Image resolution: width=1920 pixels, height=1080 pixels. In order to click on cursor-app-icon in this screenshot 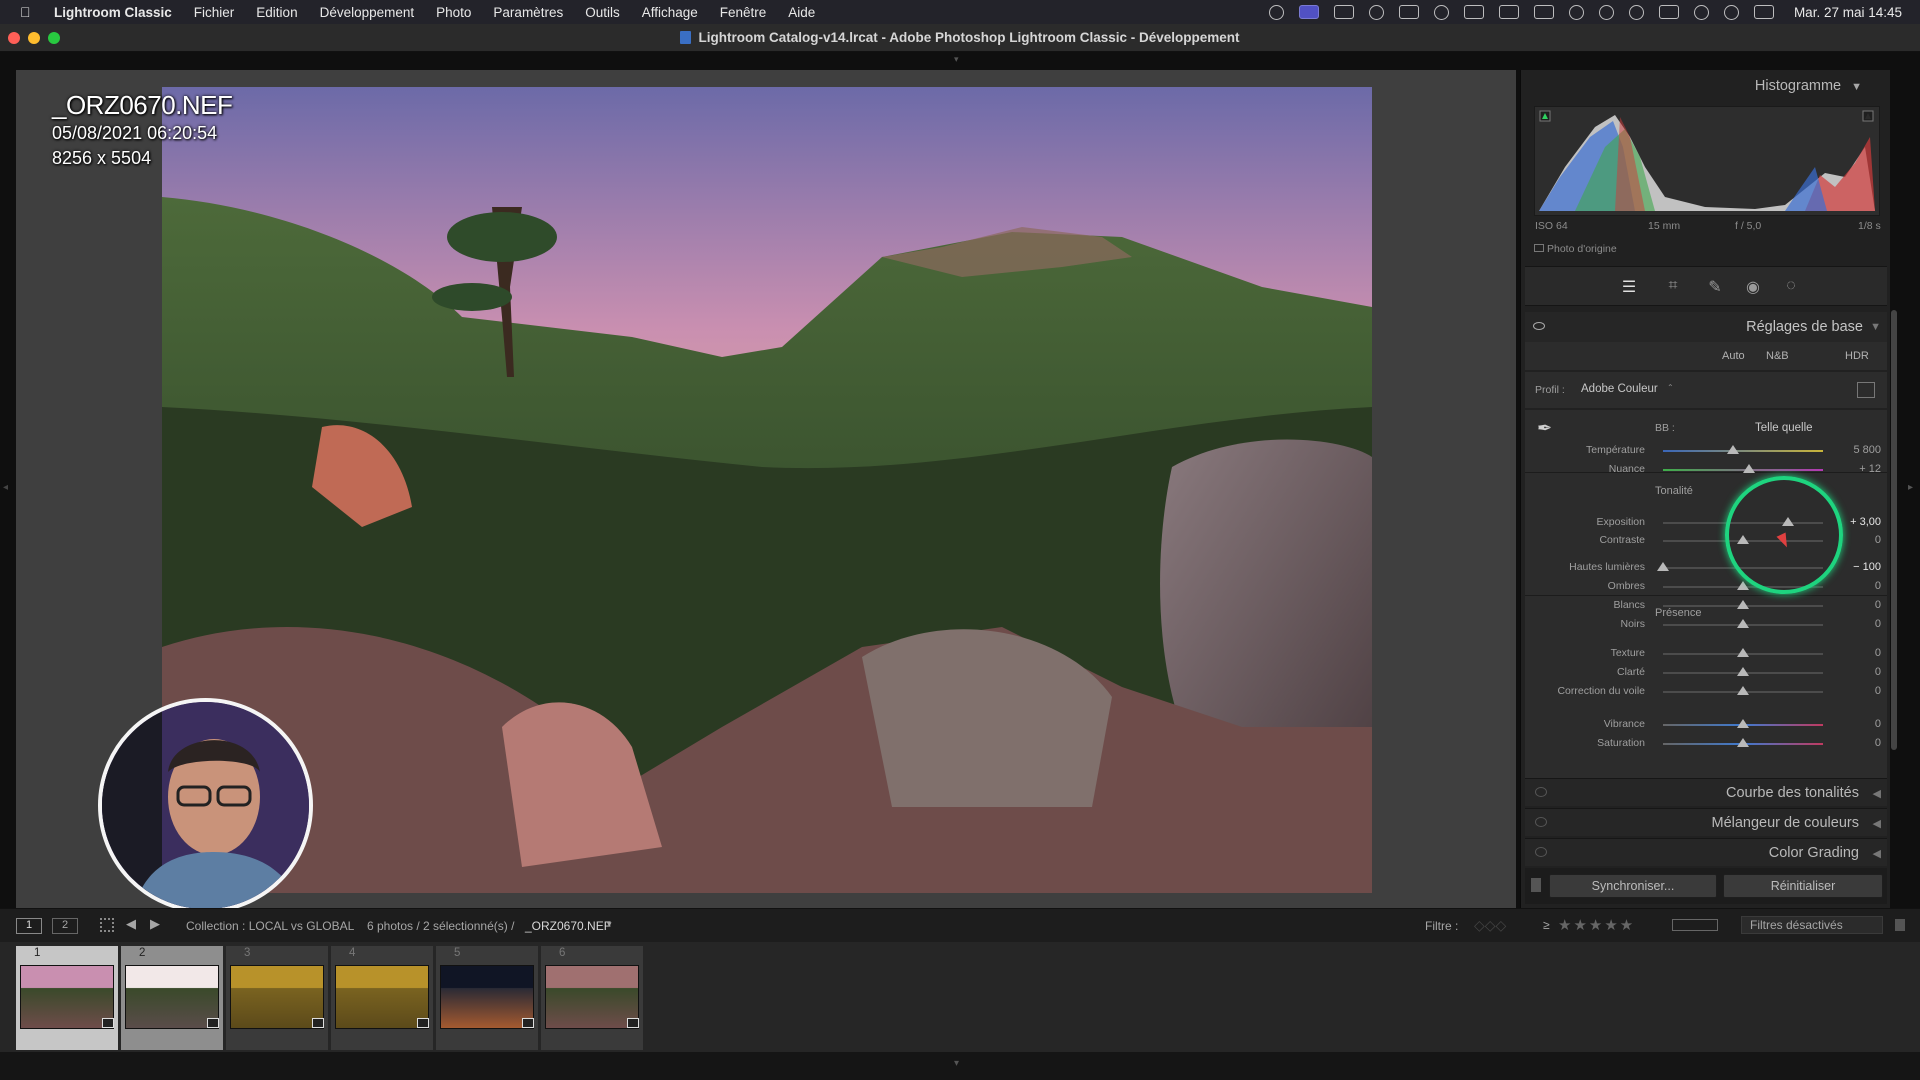, I will do `click(1276, 12)`.